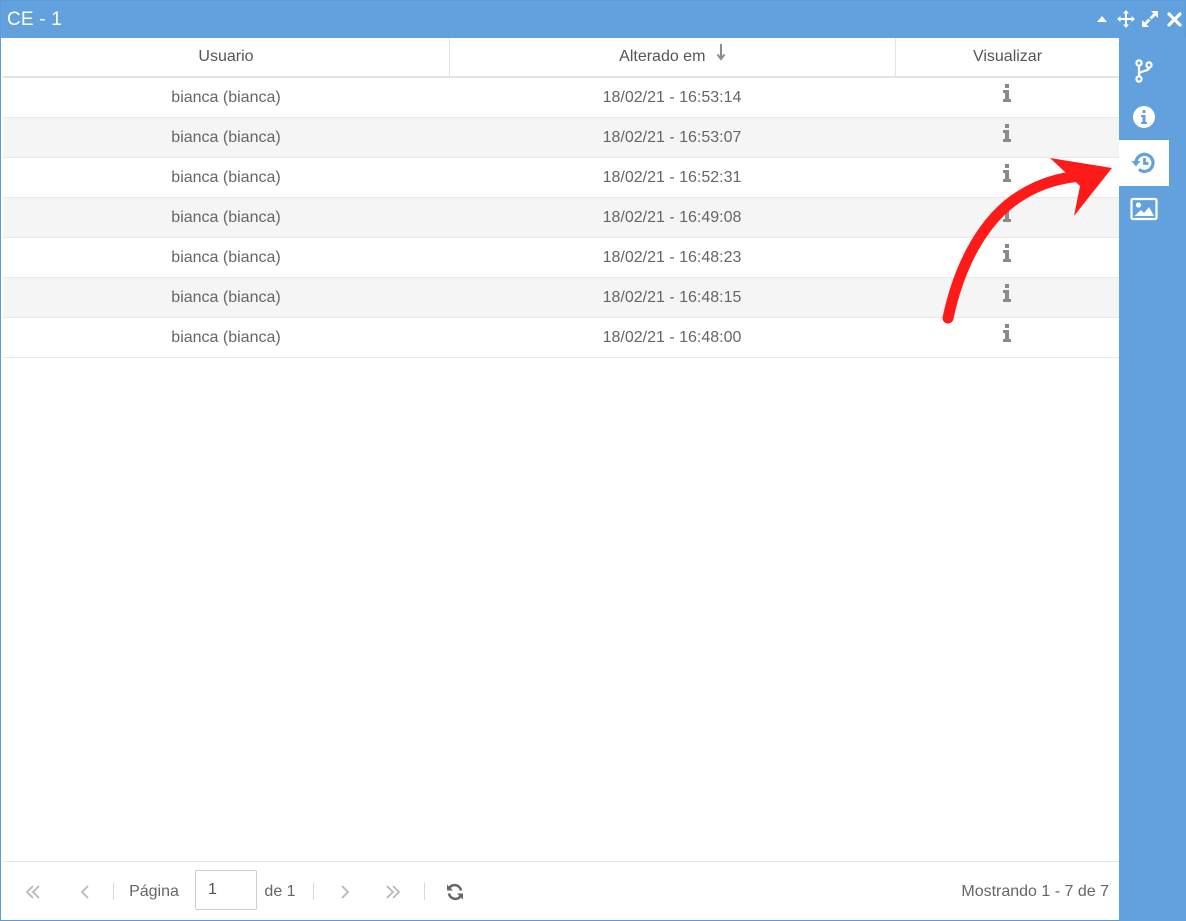 This screenshot has width=1186, height=921. I want to click on cell-alterado-em: 18/02/21 - 16:53:14, so click(672, 97).